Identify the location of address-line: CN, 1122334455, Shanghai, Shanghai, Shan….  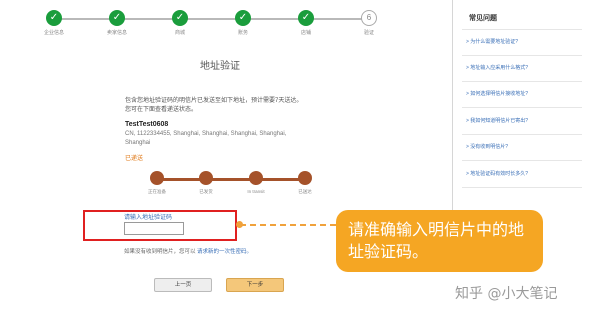
(206, 138).